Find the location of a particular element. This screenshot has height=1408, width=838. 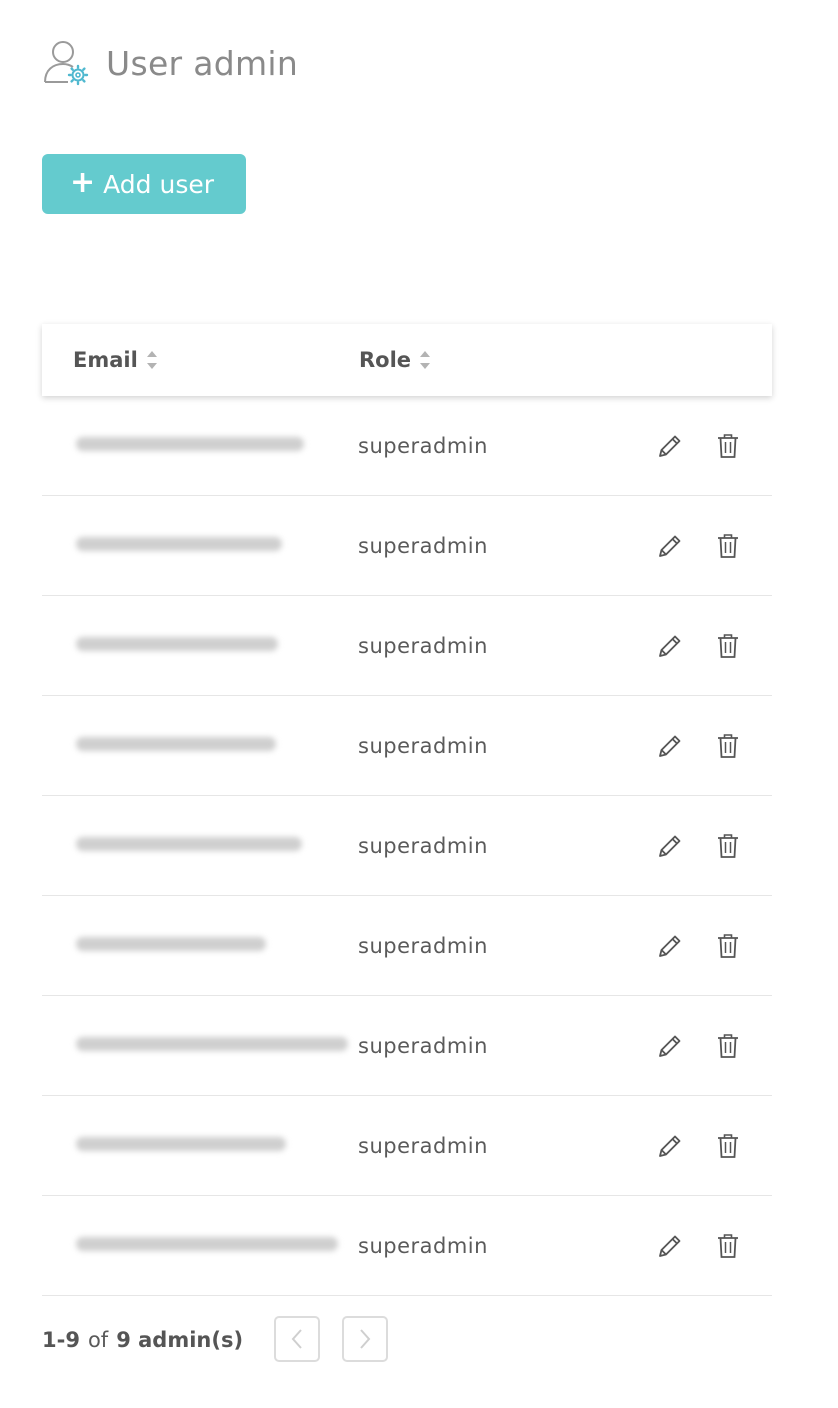

column-header-role-label: Role is located at coordinates (385, 360).